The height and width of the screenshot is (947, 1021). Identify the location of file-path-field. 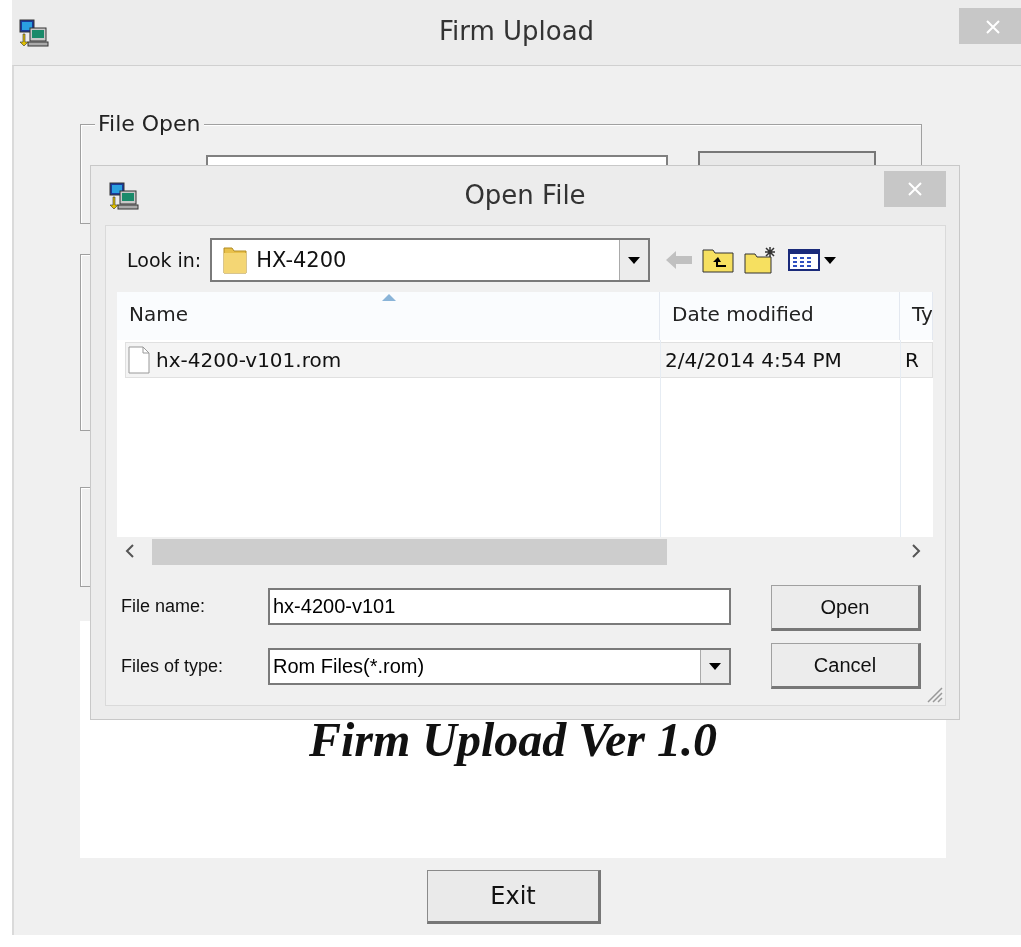
(437, 160).